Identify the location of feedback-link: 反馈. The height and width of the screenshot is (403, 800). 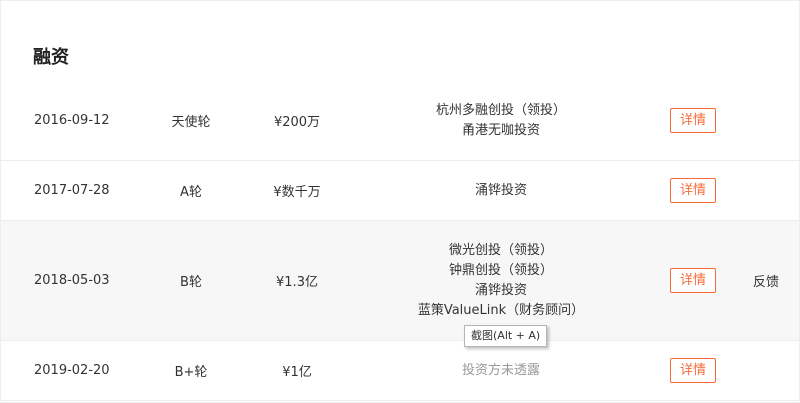
(773, 280).